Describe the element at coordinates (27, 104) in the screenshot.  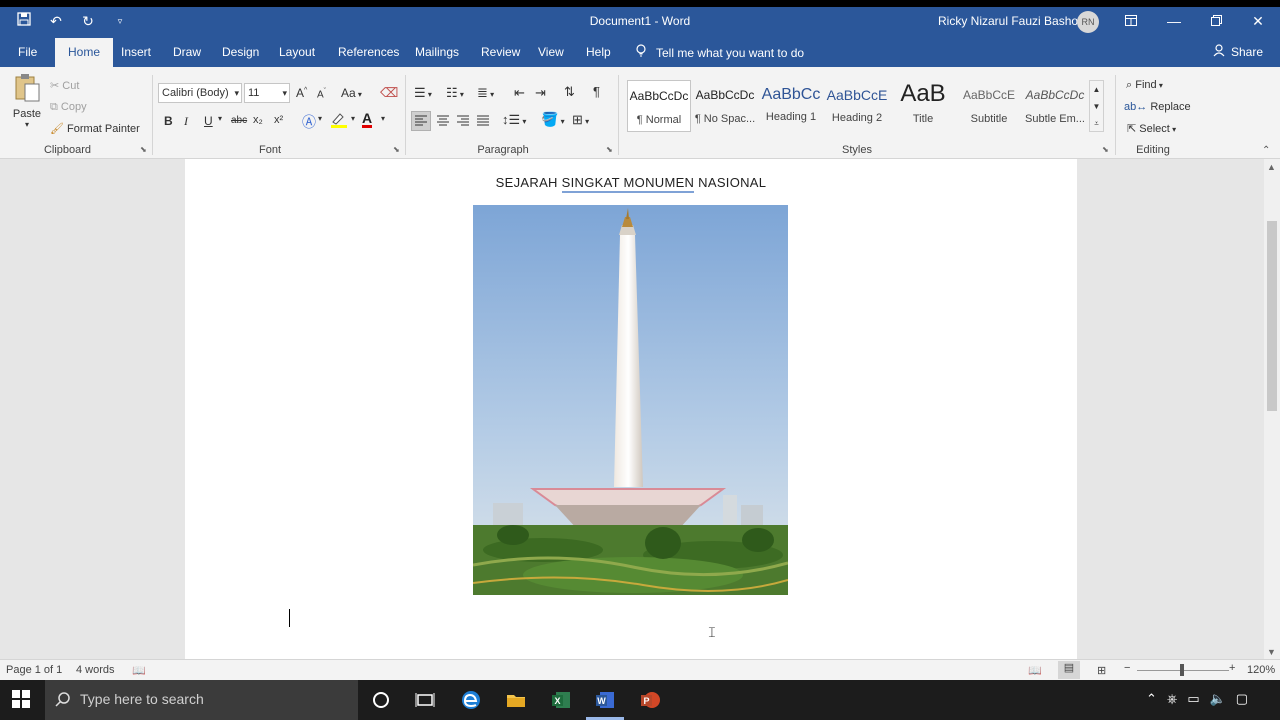
I see `paste-button: Paste ▾` at that location.